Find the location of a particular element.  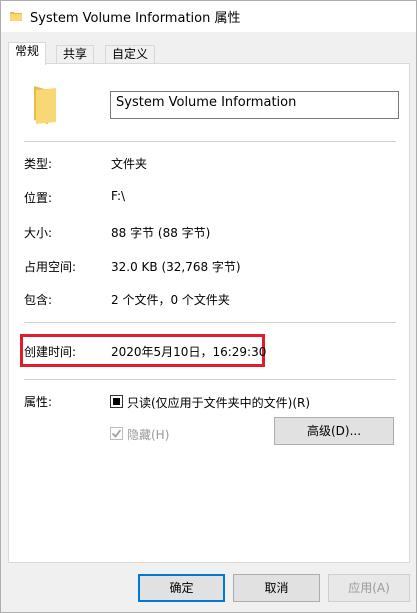

indeterminate-mark-icon is located at coordinates (116, 401).